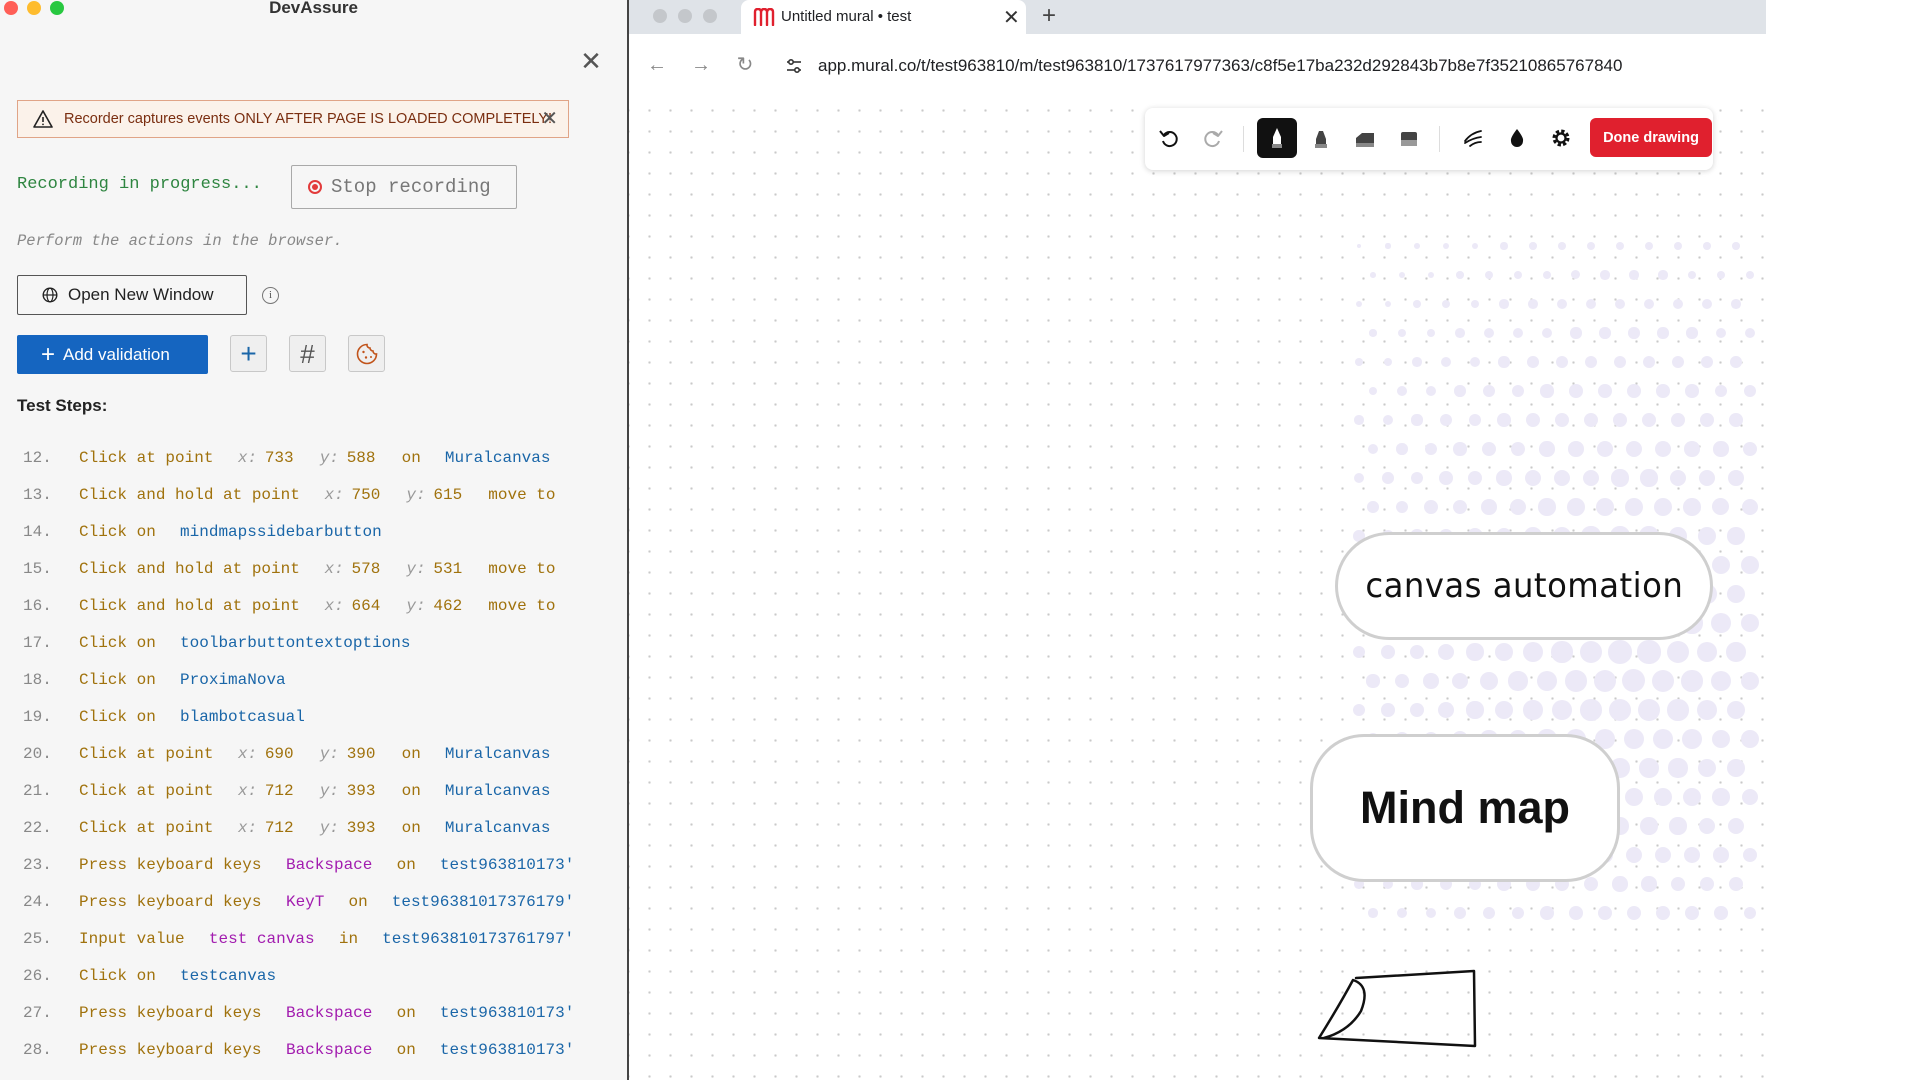  Describe the element at coordinates (685, 16) in the screenshot. I see `browser-minimize-dot` at that location.